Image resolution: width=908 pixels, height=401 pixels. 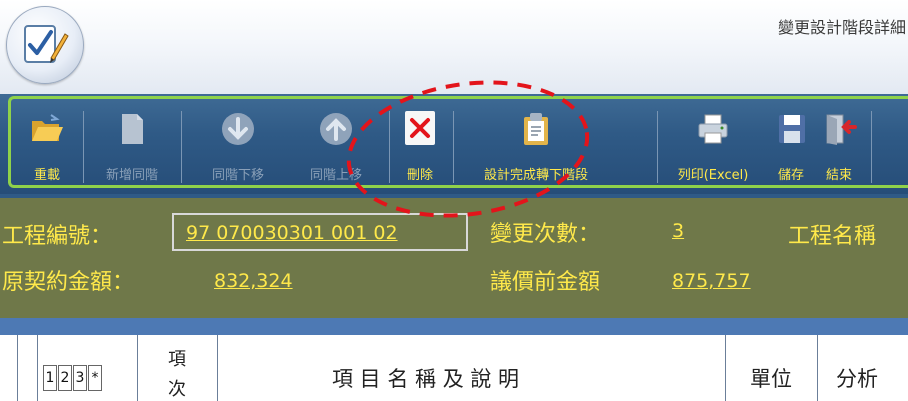 I want to click on grid-header-strip, so click(x=454, y=330).